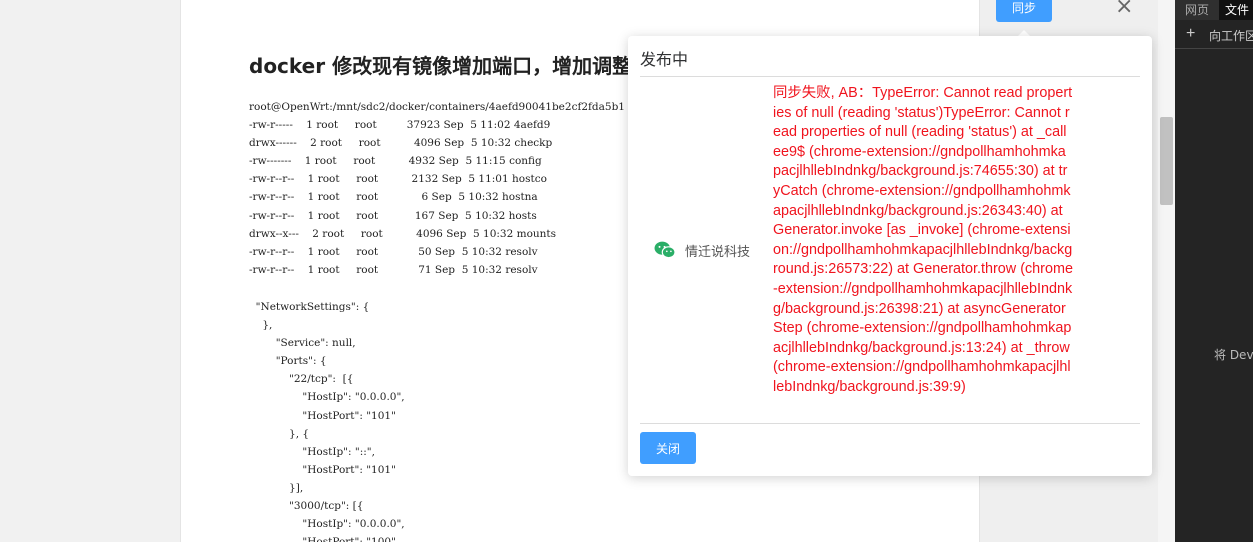 The width and height of the screenshot is (1253, 542). I want to click on add-workspace-label: 向工作区, so click(1231, 36).